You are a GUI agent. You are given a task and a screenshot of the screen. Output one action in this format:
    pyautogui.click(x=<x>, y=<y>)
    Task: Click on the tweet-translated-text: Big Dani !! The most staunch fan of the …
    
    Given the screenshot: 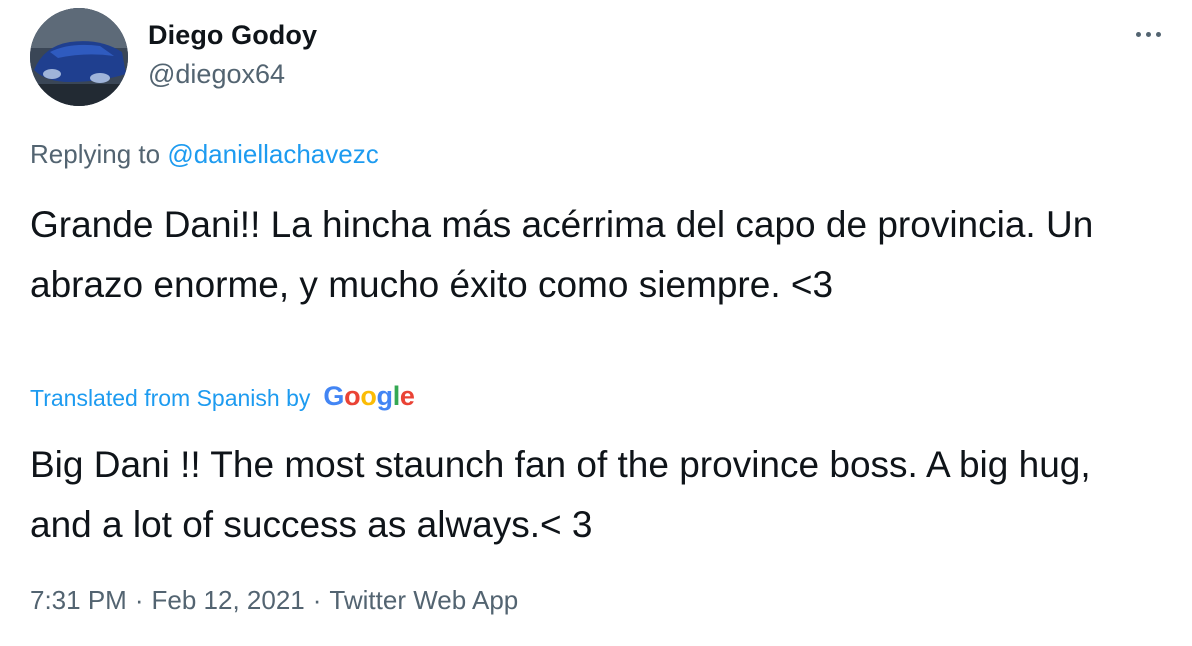 What is the action you would take?
    pyautogui.click(x=560, y=494)
    